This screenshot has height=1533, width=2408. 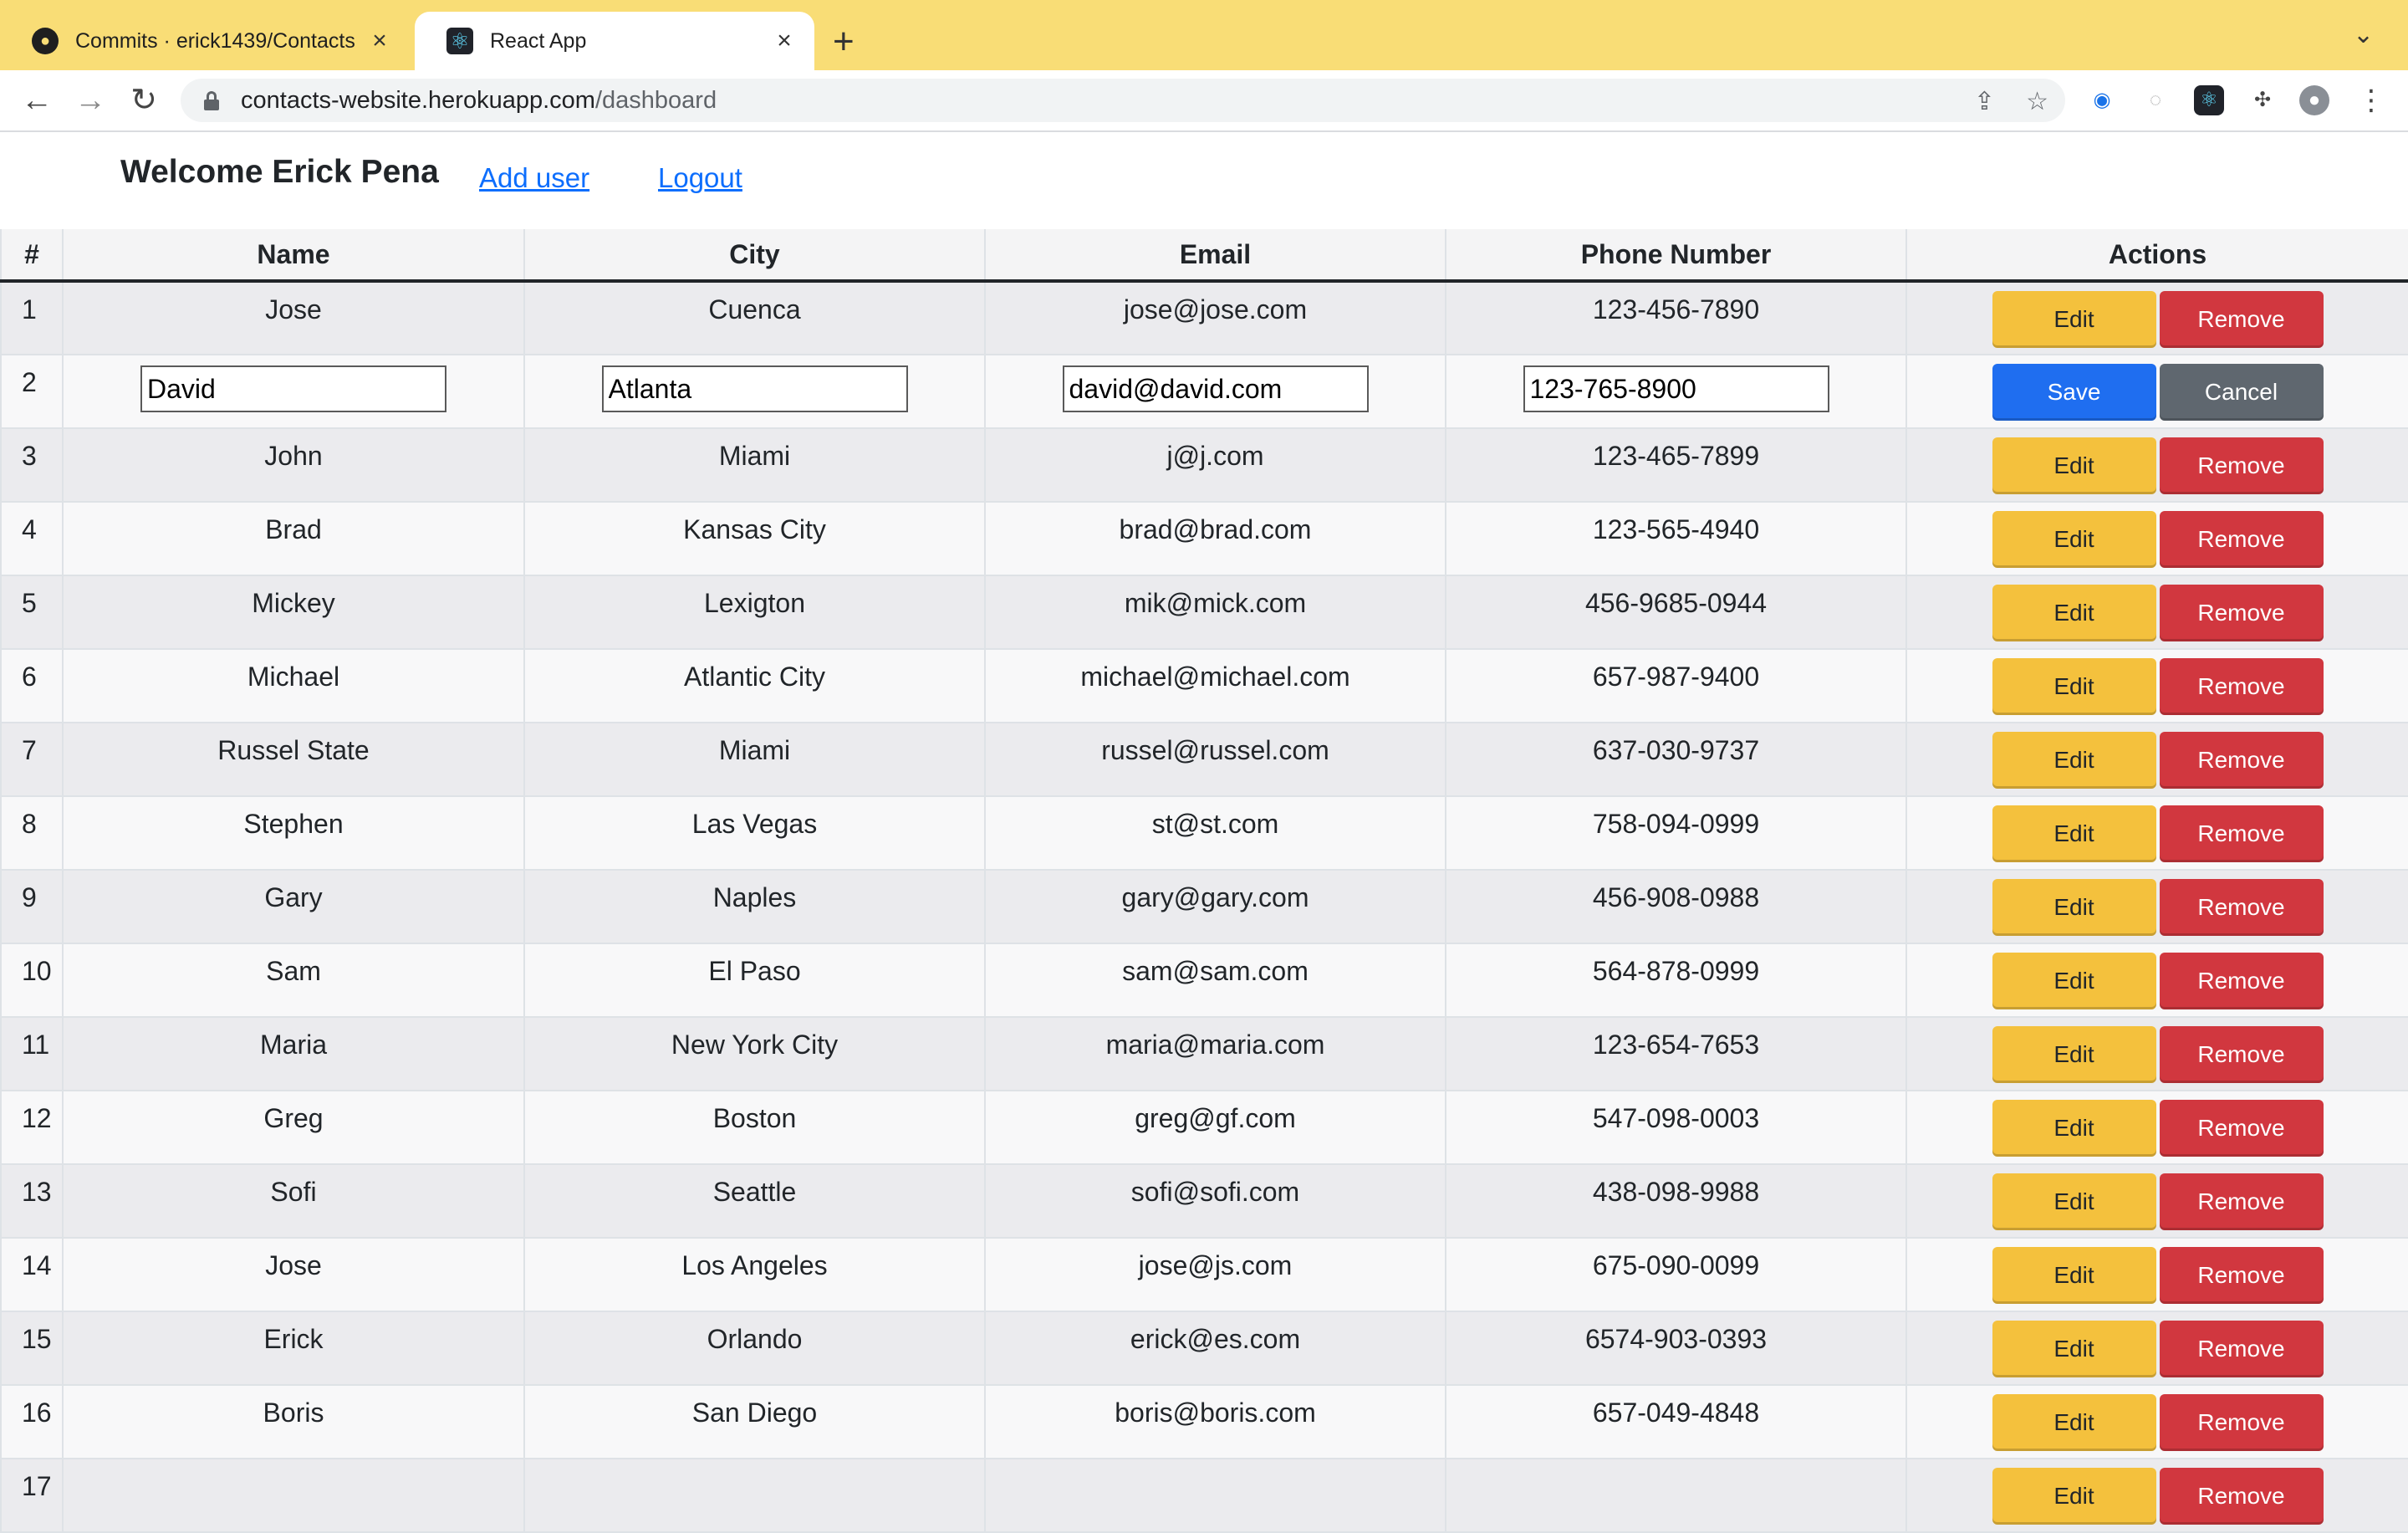 I want to click on row-number: 2, so click(x=32, y=391).